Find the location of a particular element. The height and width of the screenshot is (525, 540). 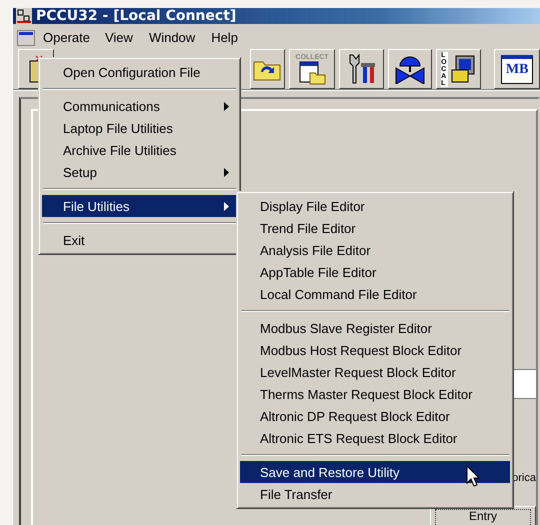

menu-item: Therms Master Request Block Editor is located at coordinates (375, 394).